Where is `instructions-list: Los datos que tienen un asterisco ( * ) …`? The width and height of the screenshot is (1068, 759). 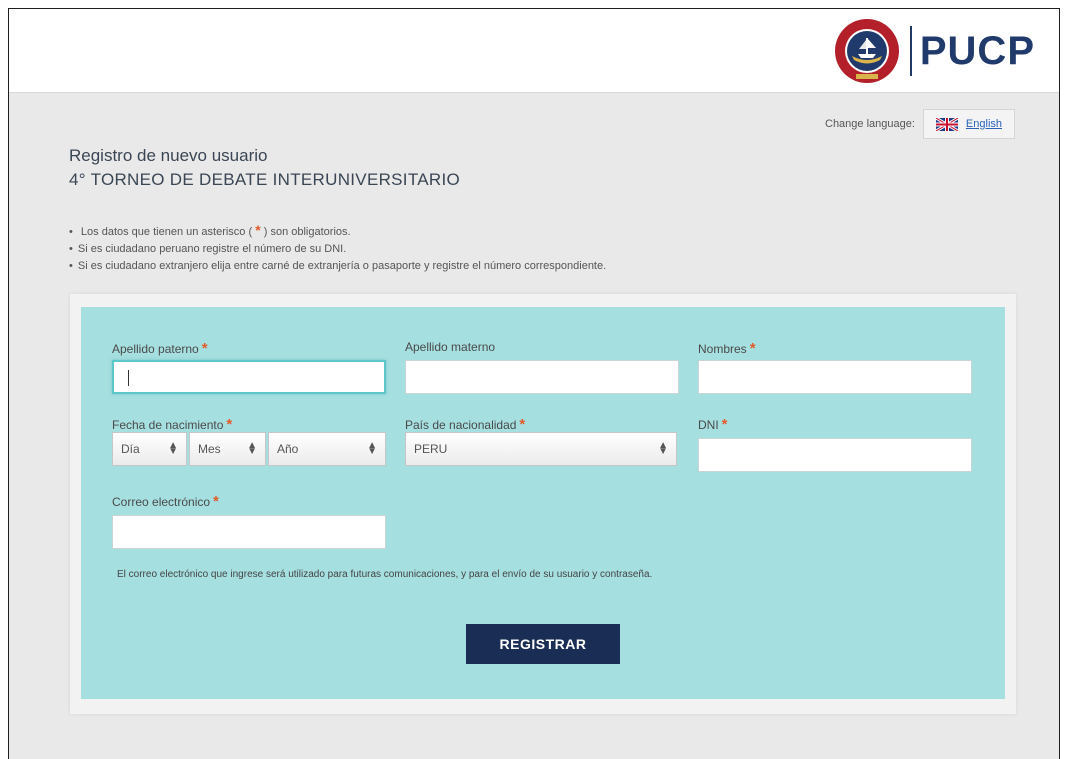 instructions-list: Los datos que tienen un asterisco ( * ) … is located at coordinates (337, 248).